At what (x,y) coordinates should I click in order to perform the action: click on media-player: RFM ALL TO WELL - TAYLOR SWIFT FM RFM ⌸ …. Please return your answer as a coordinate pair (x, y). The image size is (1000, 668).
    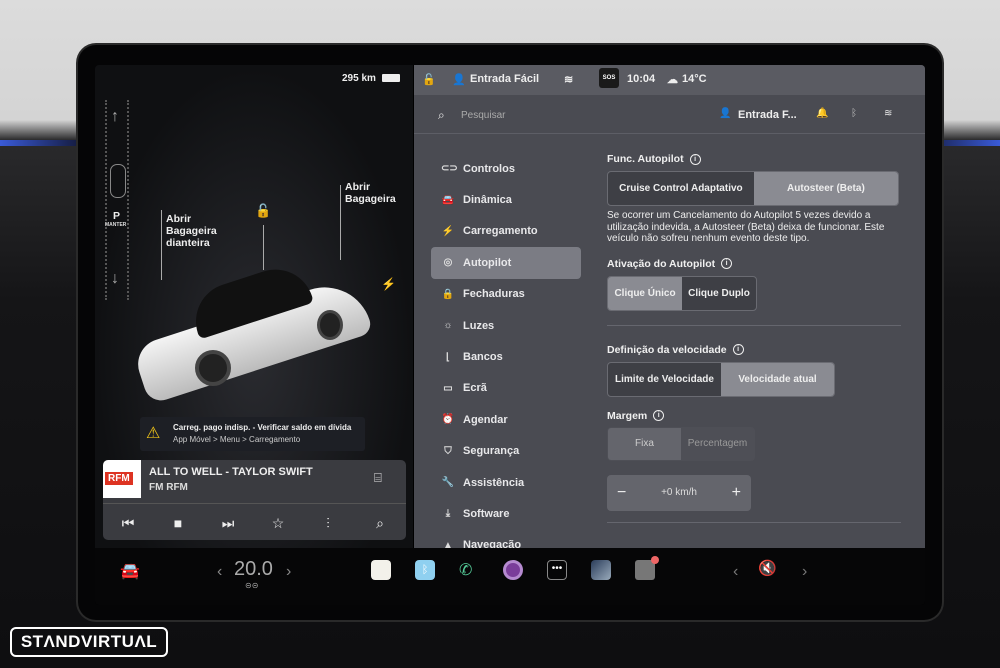
    Looking at the image, I should click on (254, 500).